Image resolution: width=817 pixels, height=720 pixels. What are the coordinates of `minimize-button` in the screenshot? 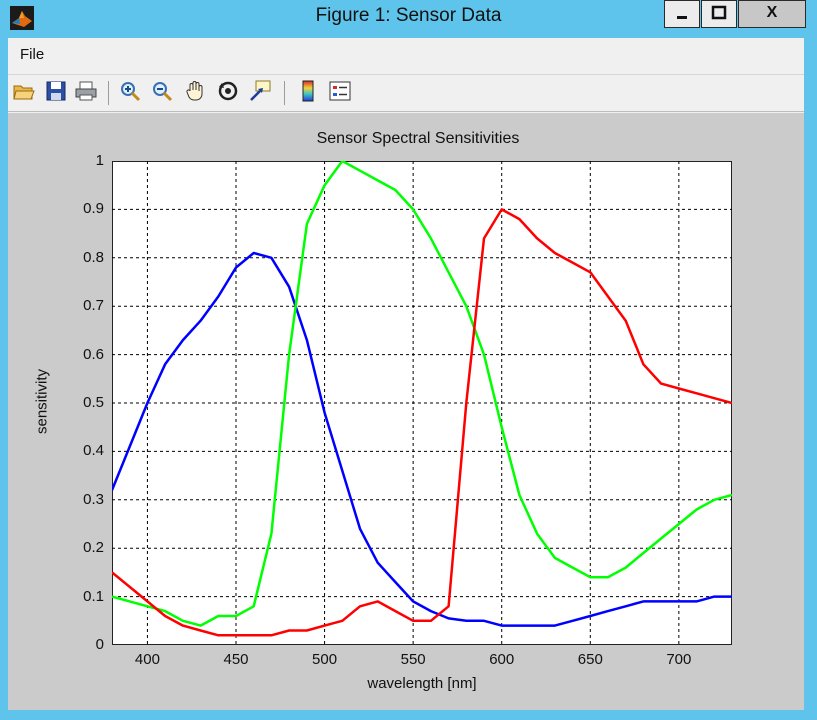 It's located at (682, 14).